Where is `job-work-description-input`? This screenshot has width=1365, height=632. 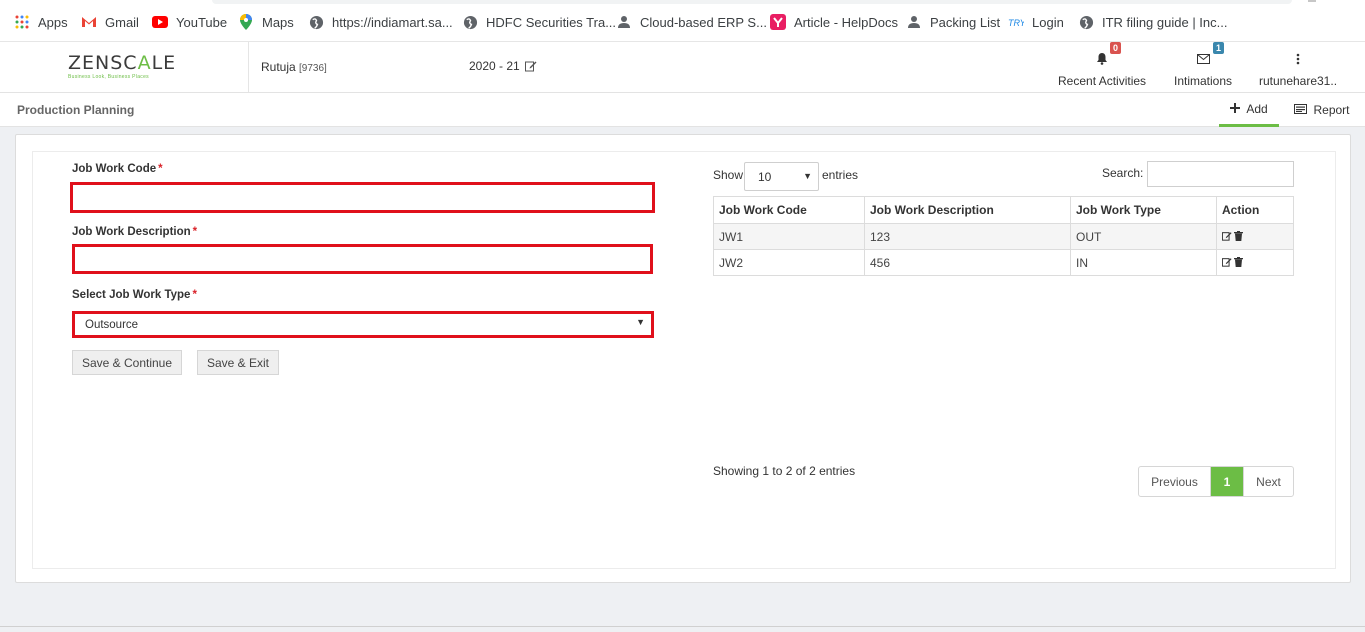 job-work-description-input is located at coordinates (362, 259).